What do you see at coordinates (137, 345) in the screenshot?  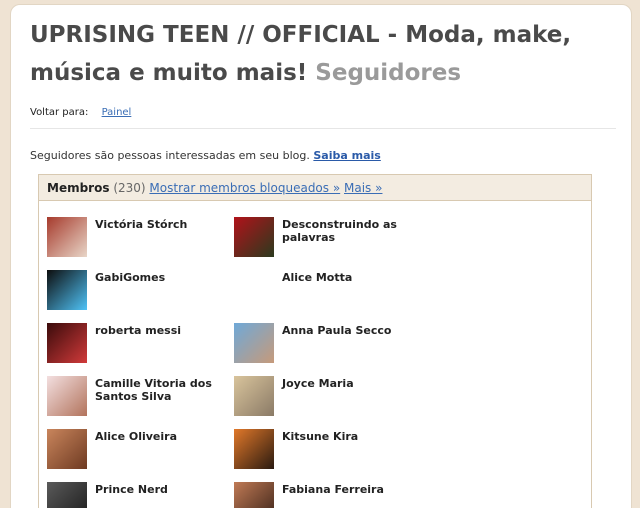 I see `member-item: roberta messi` at bounding box center [137, 345].